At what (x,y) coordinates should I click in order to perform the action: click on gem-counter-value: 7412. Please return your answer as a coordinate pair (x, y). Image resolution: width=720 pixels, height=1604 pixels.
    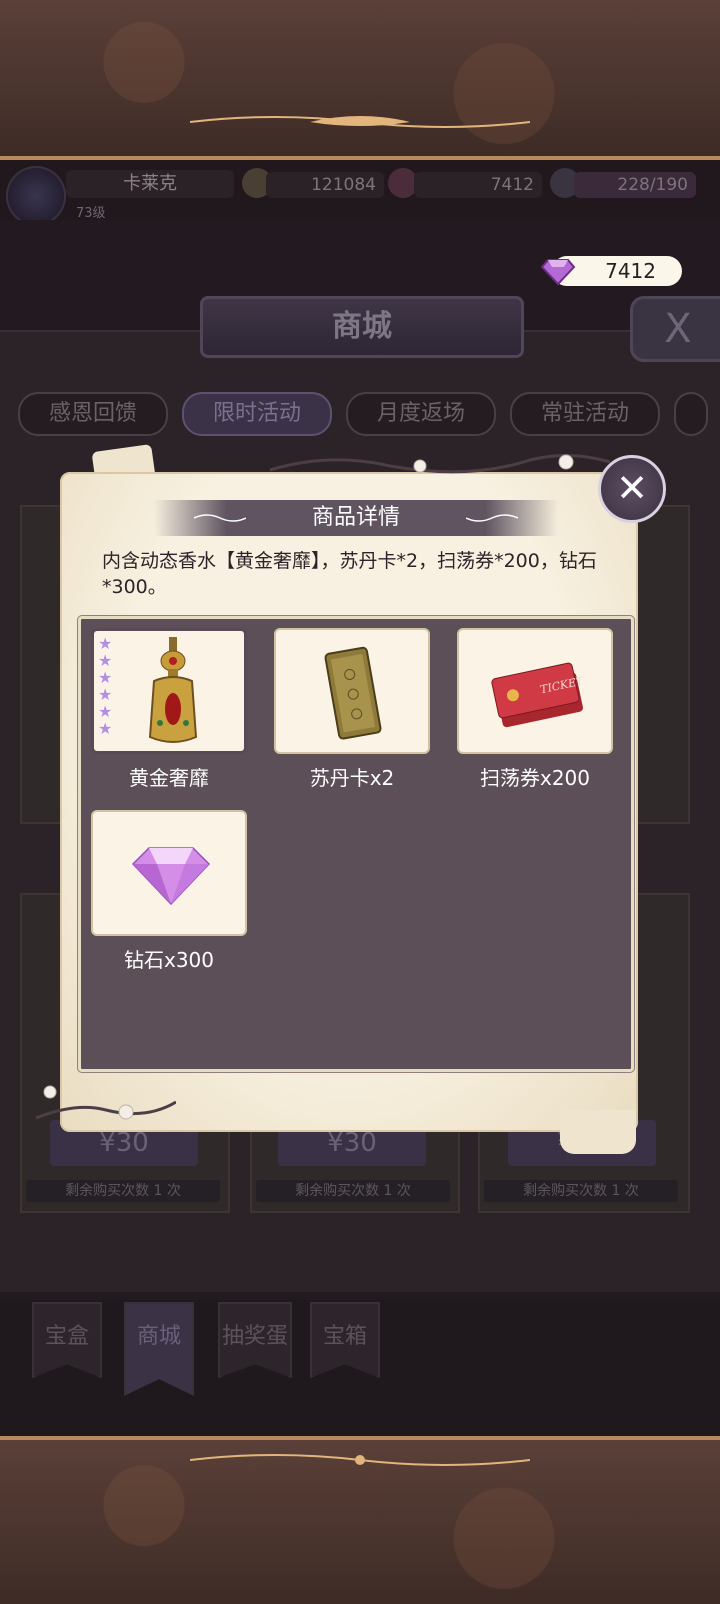
    Looking at the image, I should click on (630, 271).